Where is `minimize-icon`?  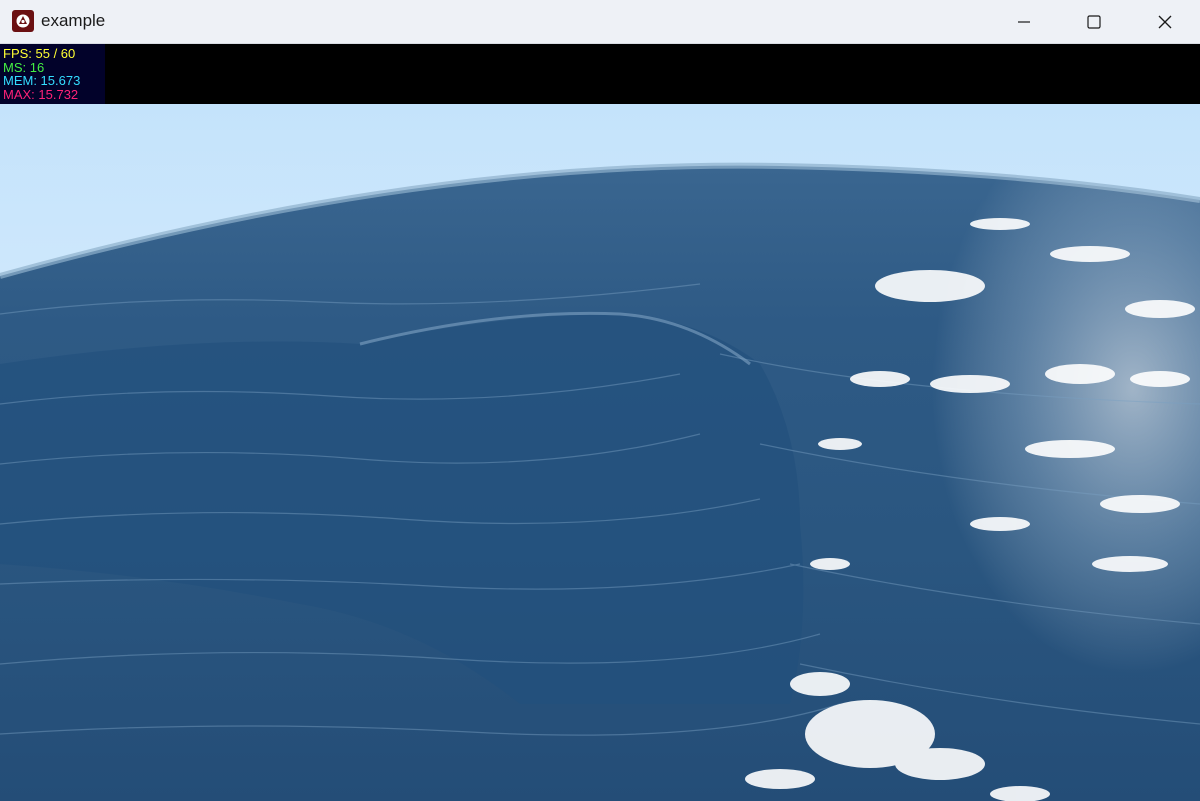
minimize-icon is located at coordinates (1024, 21).